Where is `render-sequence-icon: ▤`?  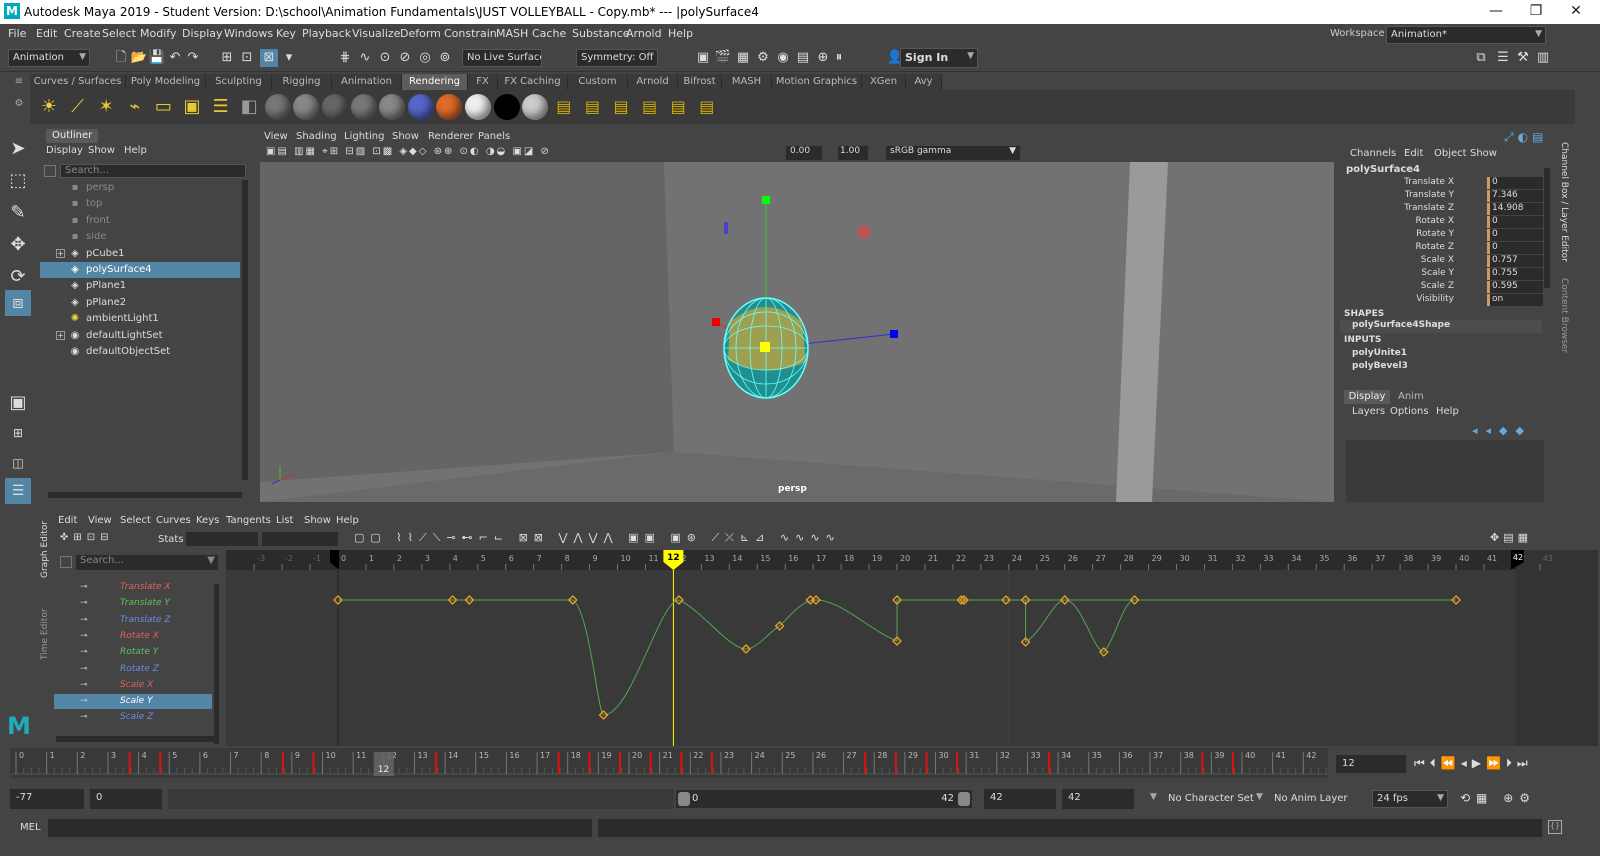 render-sequence-icon: ▤ is located at coordinates (650, 107).